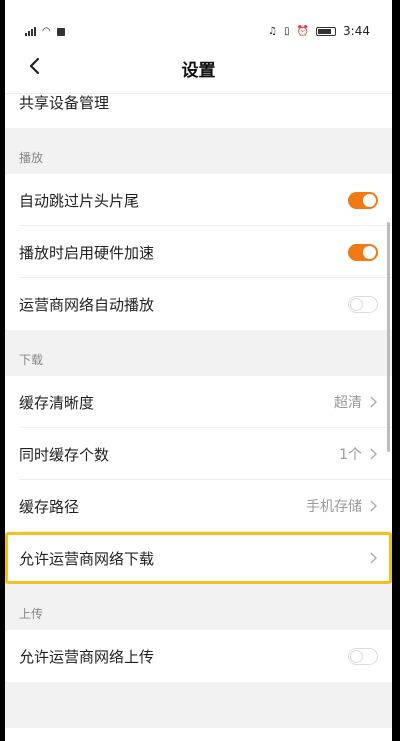 This screenshot has height=741, width=400. What do you see at coordinates (31, 614) in the screenshot?
I see `section-title: 上传` at bounding box center [31, 614].